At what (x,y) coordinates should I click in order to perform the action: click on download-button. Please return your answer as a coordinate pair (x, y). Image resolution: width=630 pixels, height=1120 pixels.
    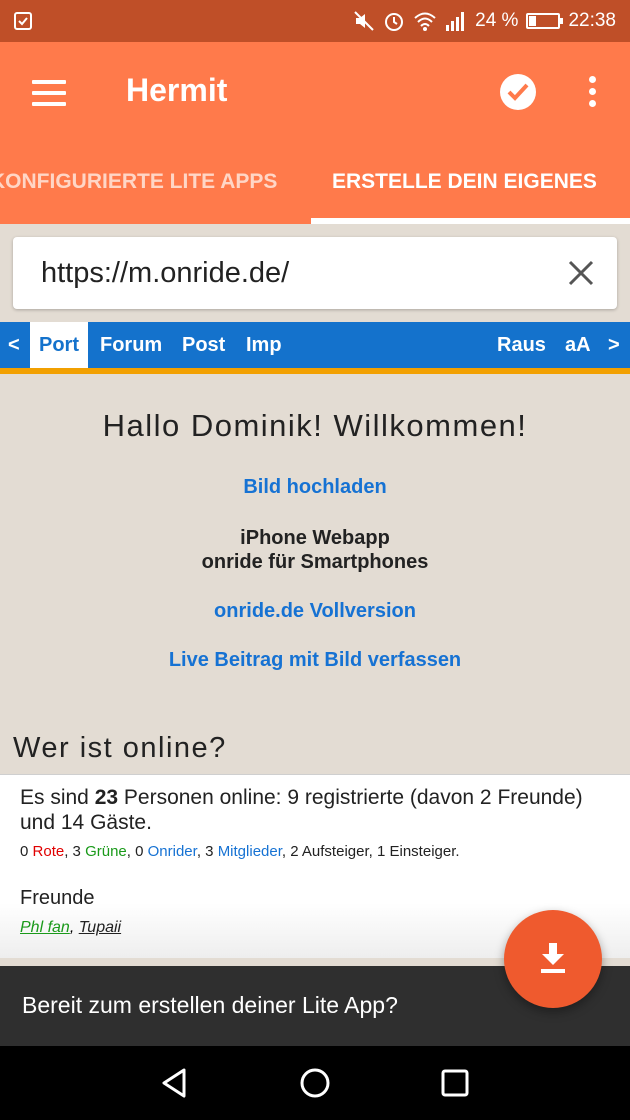
    Looking at the image, I should click on (553, 959).